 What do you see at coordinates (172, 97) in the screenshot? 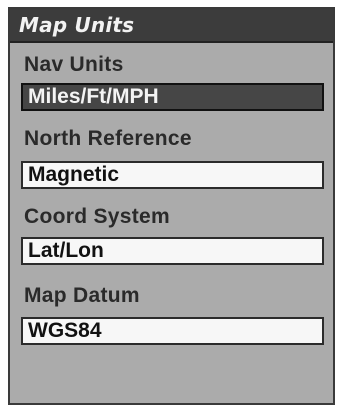
I see `nav-units-field: Miles/Ft/MPH` at bounding box center [172, 97].